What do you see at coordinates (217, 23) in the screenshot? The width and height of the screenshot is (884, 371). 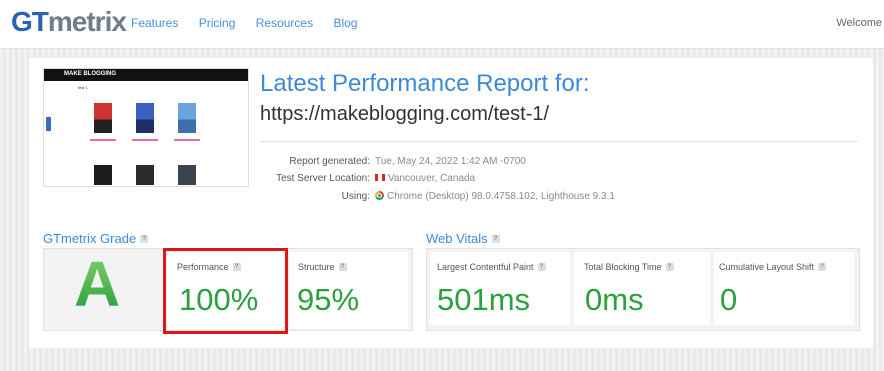 I see `nav-pricing: Pricing` at bounding box center [217, 23].